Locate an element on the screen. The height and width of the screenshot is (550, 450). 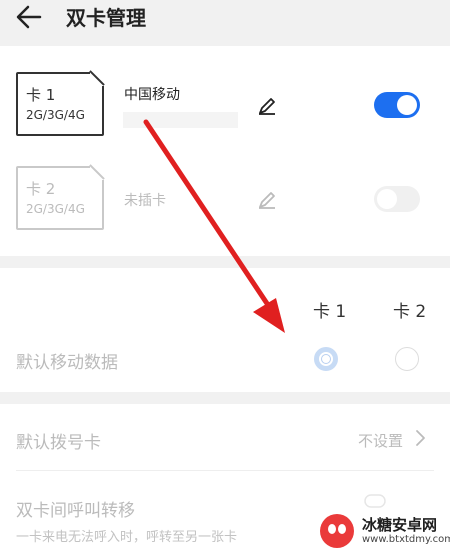
sim-2-slot-label: 卡 2 is located at coordinates (41, 189).